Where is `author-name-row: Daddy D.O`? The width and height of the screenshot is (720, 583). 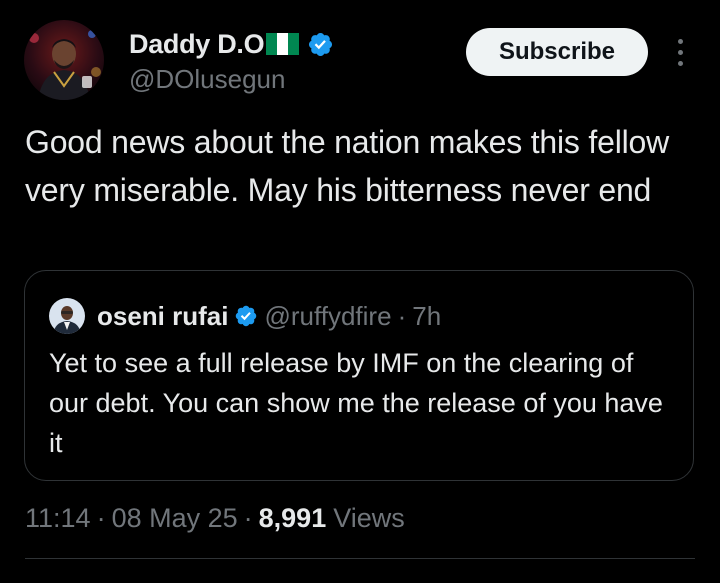
author-name-row: Daddy D.O is located at coordinates (231, 44).